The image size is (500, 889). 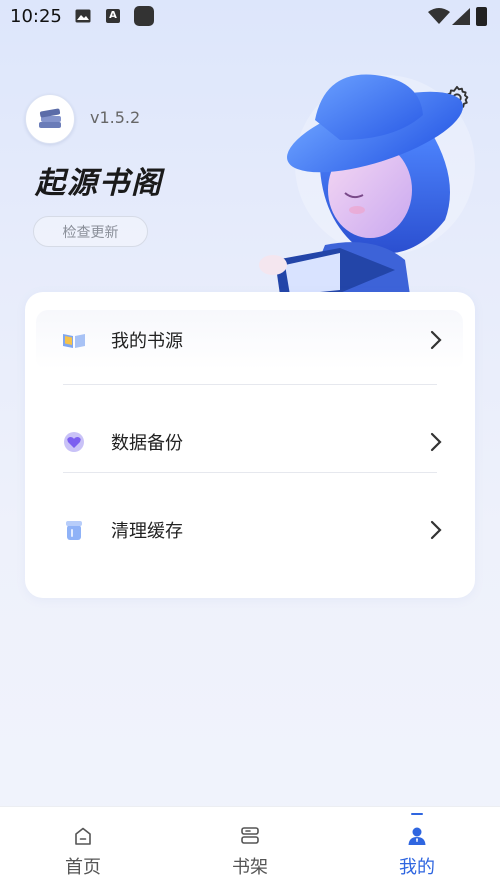 What do you see at coordinates (113, 16) in the screenshot?
I see `a-icon: A` at bounding box center [113, 16].